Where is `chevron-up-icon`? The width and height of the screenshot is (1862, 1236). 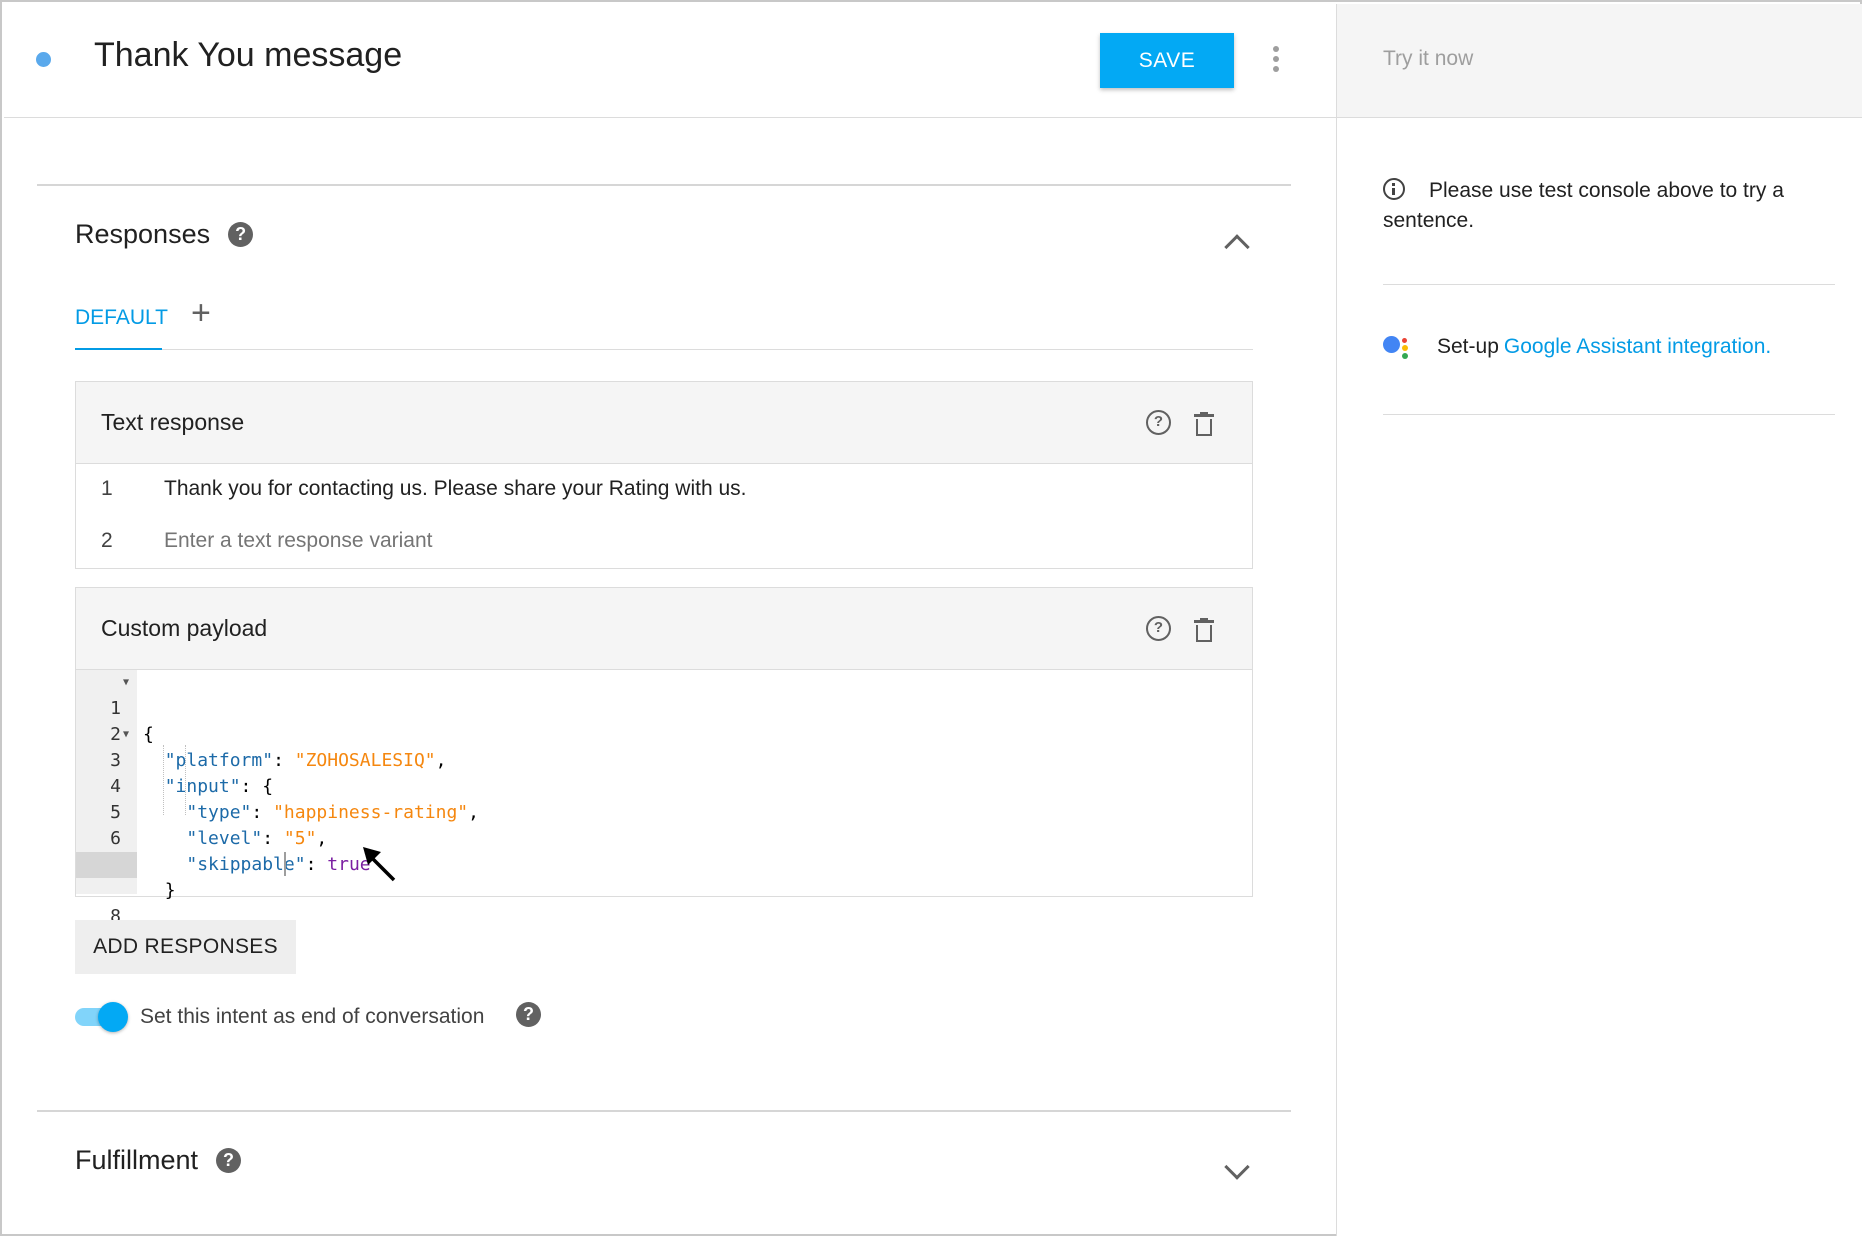
chevron-up-icon is located at coordinates (1237, 247).